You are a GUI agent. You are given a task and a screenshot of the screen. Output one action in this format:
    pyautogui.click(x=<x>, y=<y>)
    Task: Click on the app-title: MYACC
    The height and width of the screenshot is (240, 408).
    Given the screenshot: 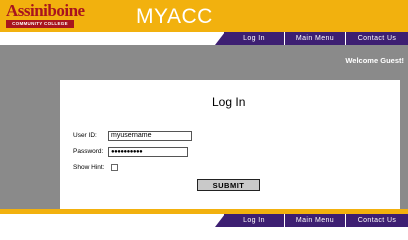 What is the action you would take?
    pyautogui.click(x=174, y=16)
    